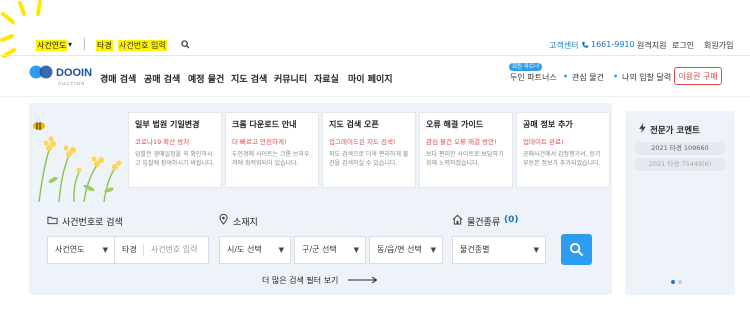 Image resolution: width=750 pixels, height=313 pixels. I want to click on notice-card-description: 입찰전 경매일정을 꼭 확인하시고 입찰에 참여하시기 바랍니다., so click(175, 159).